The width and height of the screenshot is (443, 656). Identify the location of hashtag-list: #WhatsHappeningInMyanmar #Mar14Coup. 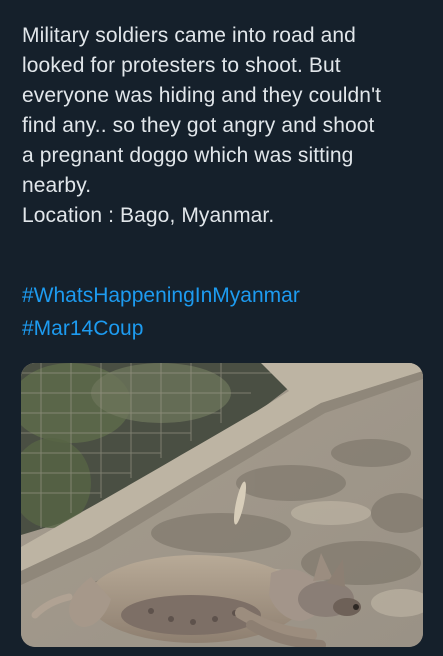
(161, 312).